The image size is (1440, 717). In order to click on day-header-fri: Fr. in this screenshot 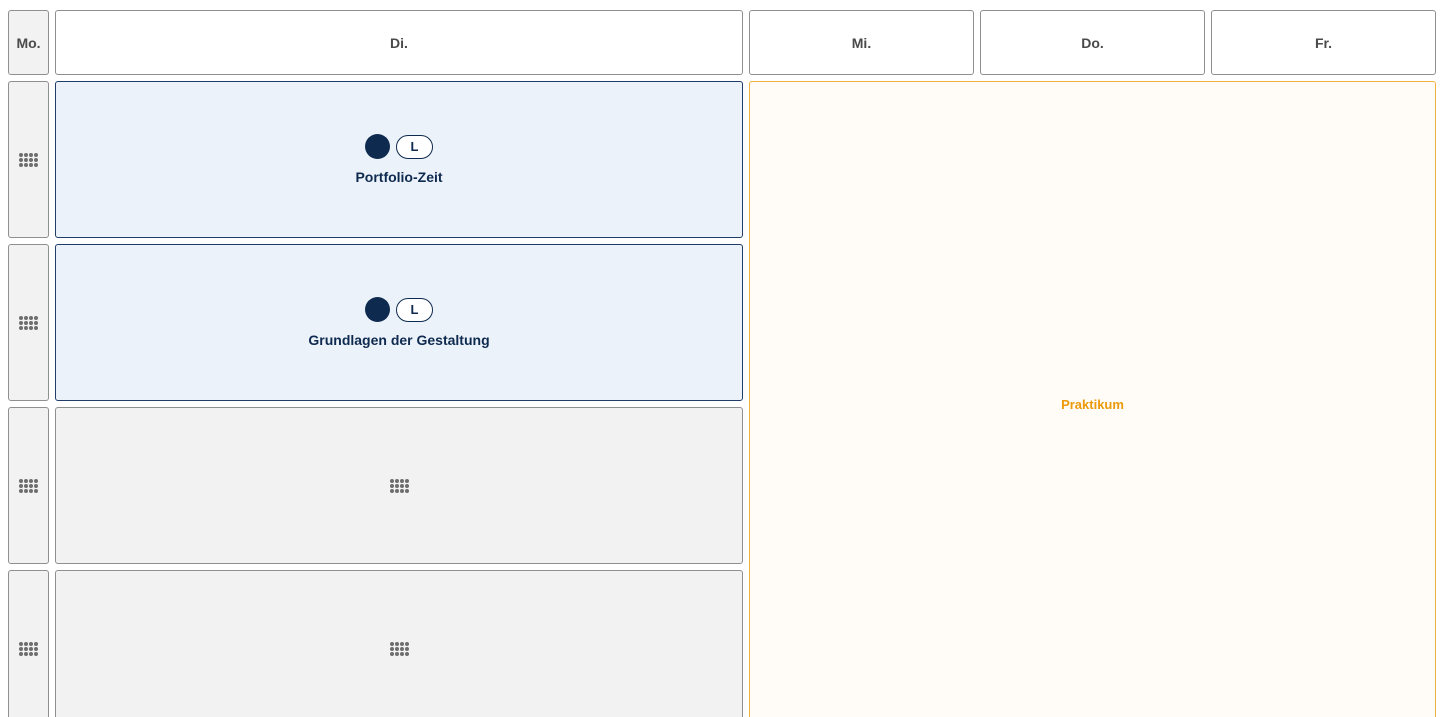, I will do `click(1323, 42)`.